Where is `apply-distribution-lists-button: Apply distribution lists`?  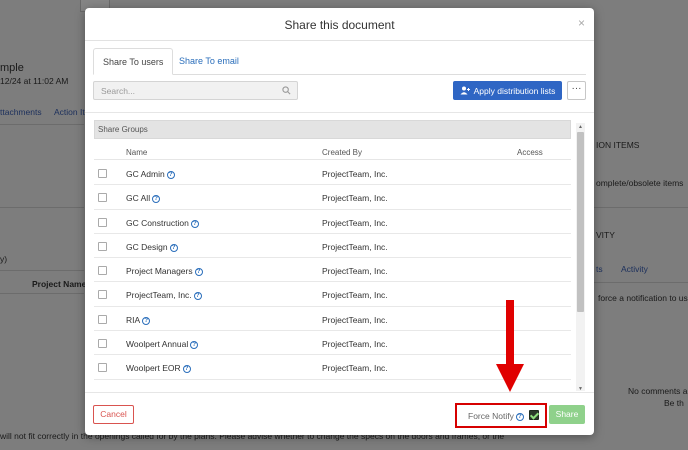 apply-distribution-lists-button: Apply distribution lists is located at coordinates (507, 90).